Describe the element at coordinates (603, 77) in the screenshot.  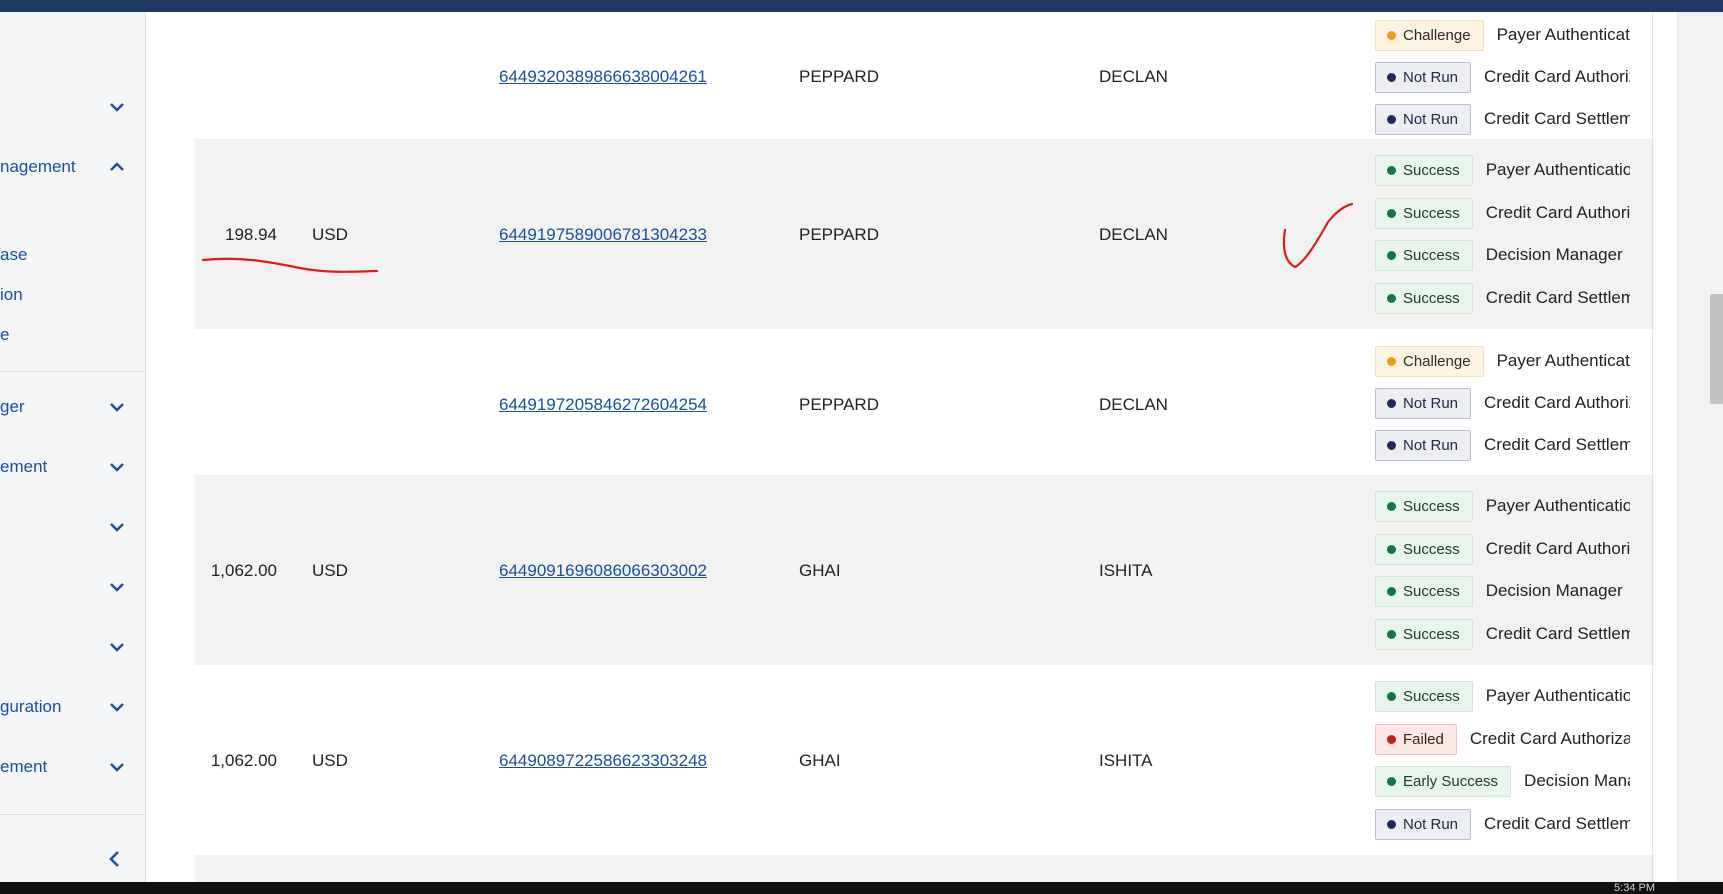
I see `request-id-link: 6449320389866638004261` at that location.